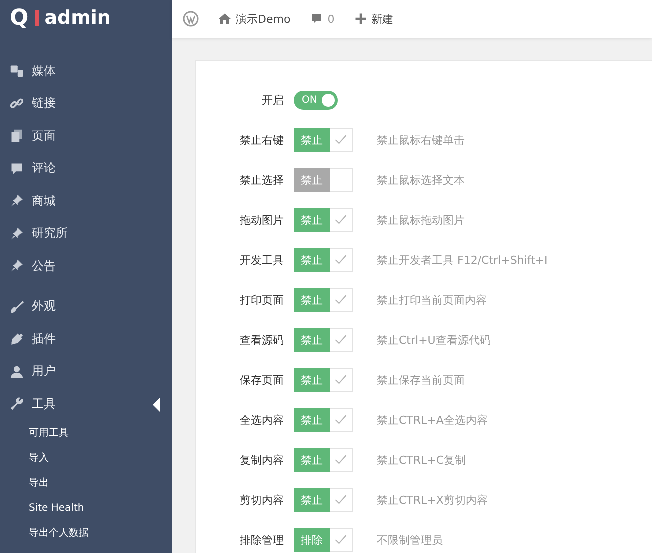  I want to click on setting-label: 复制内容, so click(262, 460).